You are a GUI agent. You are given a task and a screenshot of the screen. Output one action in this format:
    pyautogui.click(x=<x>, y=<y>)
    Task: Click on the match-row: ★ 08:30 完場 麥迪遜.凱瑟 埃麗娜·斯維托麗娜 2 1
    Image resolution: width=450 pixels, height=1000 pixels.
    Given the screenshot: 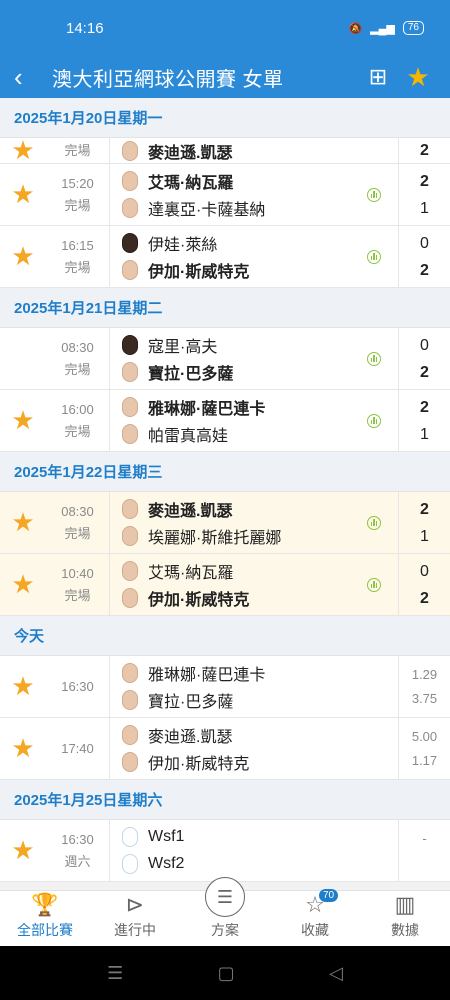 What is the action you would take?
    pyautogui.click(x=225, y=523)
    